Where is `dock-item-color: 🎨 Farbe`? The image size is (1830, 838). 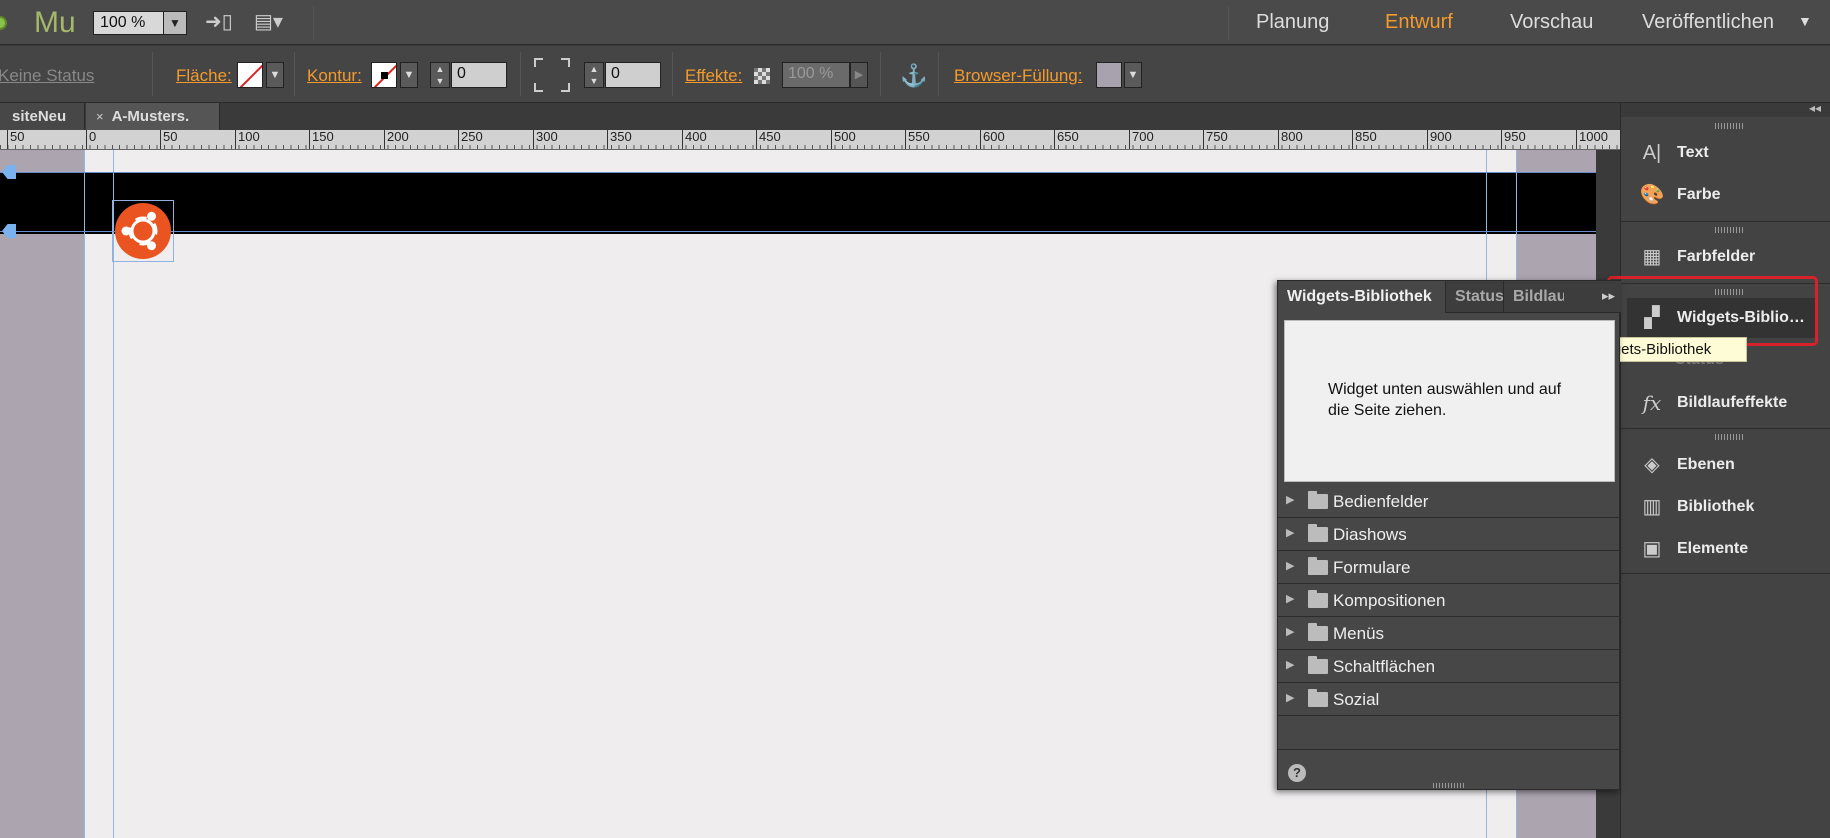 dock-item-color: 🎨 Farbe is located at coordinates (1716, 195).